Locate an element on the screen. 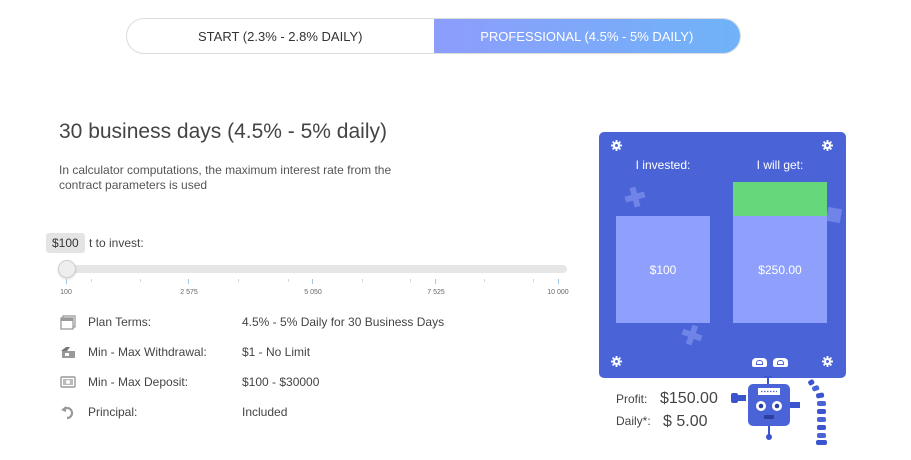  deposit-row: Min - Max Deposit: $100 - $30000 is located at coordinates (189, 382).